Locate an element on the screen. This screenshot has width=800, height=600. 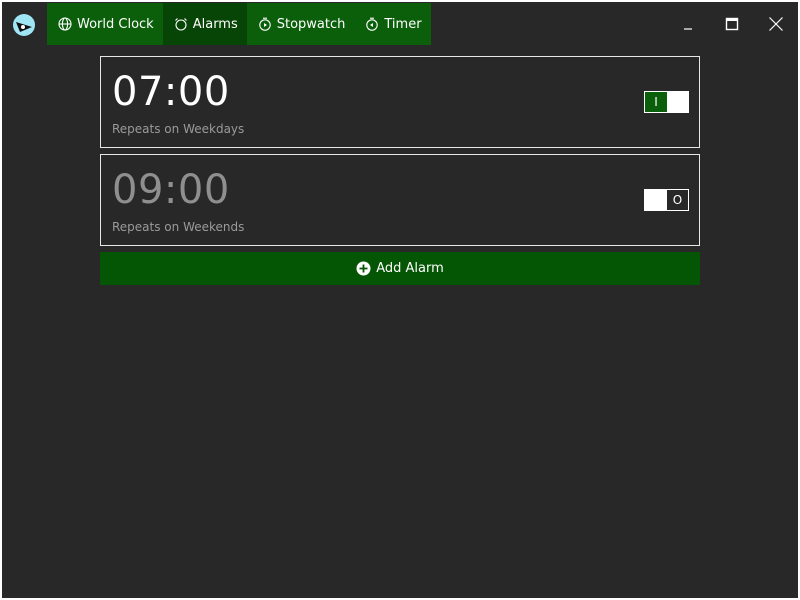
window-controls is located at coordinates (732, 24).